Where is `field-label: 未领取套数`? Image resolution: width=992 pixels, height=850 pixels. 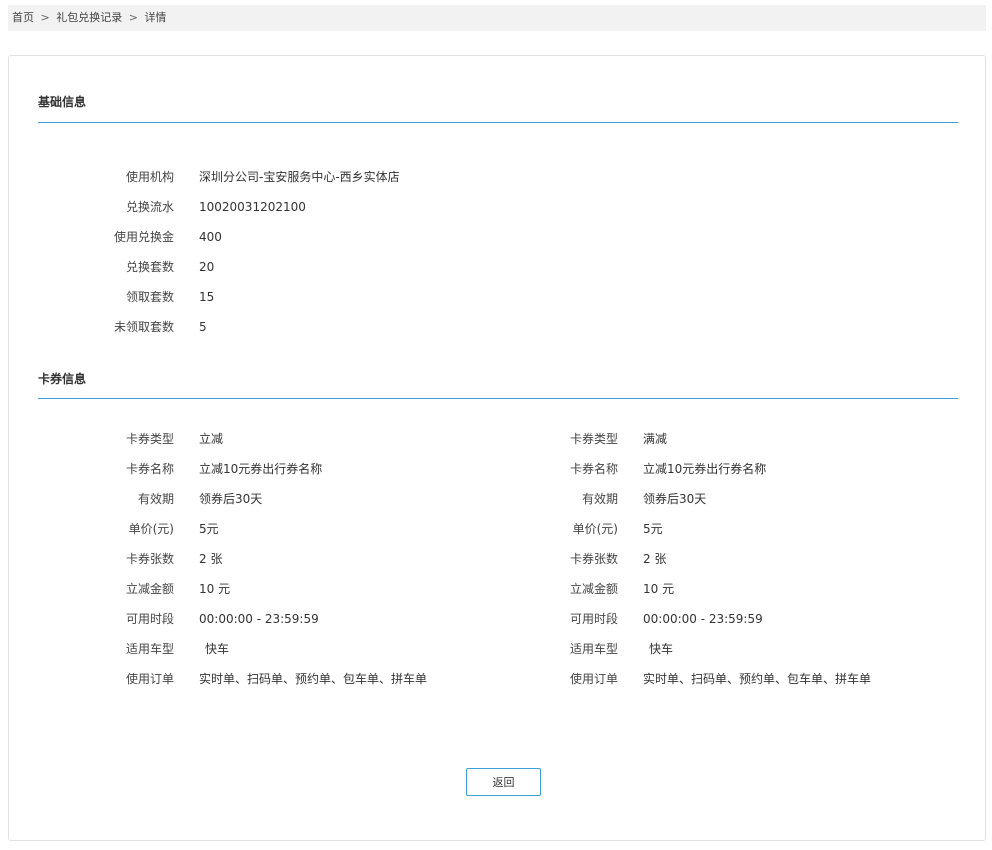
field-label: 未领取套数 is located at coordinates (143, 327).